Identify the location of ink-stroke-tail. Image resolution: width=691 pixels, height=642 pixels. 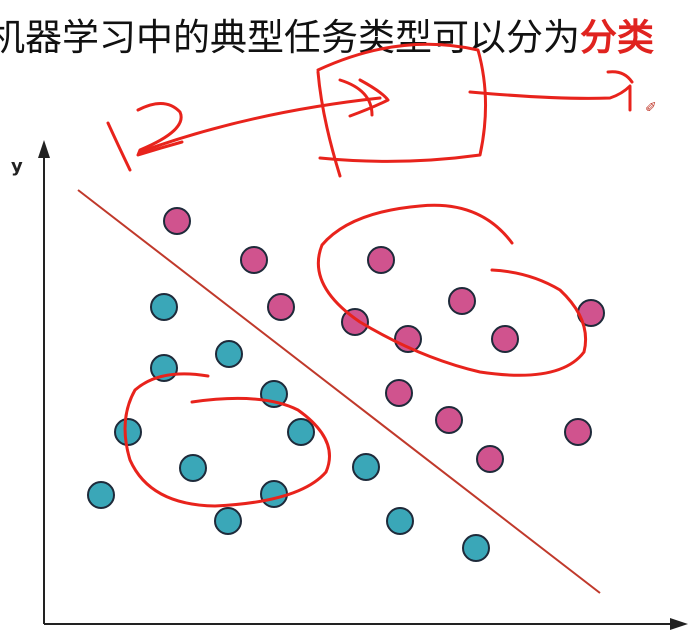
(551, 91).